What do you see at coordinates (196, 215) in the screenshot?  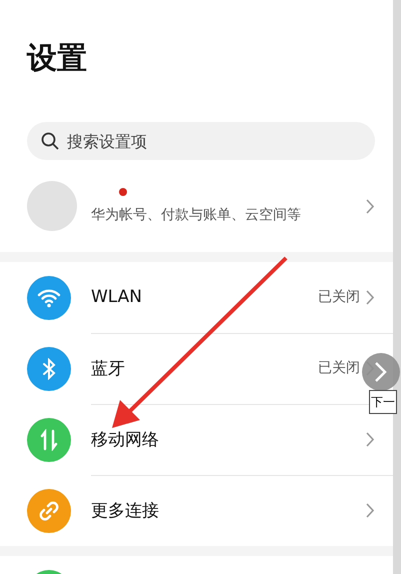 I see `account-subtitle: 华为帐号、付款与账单、云空间等` at bounding box center [196, 215].